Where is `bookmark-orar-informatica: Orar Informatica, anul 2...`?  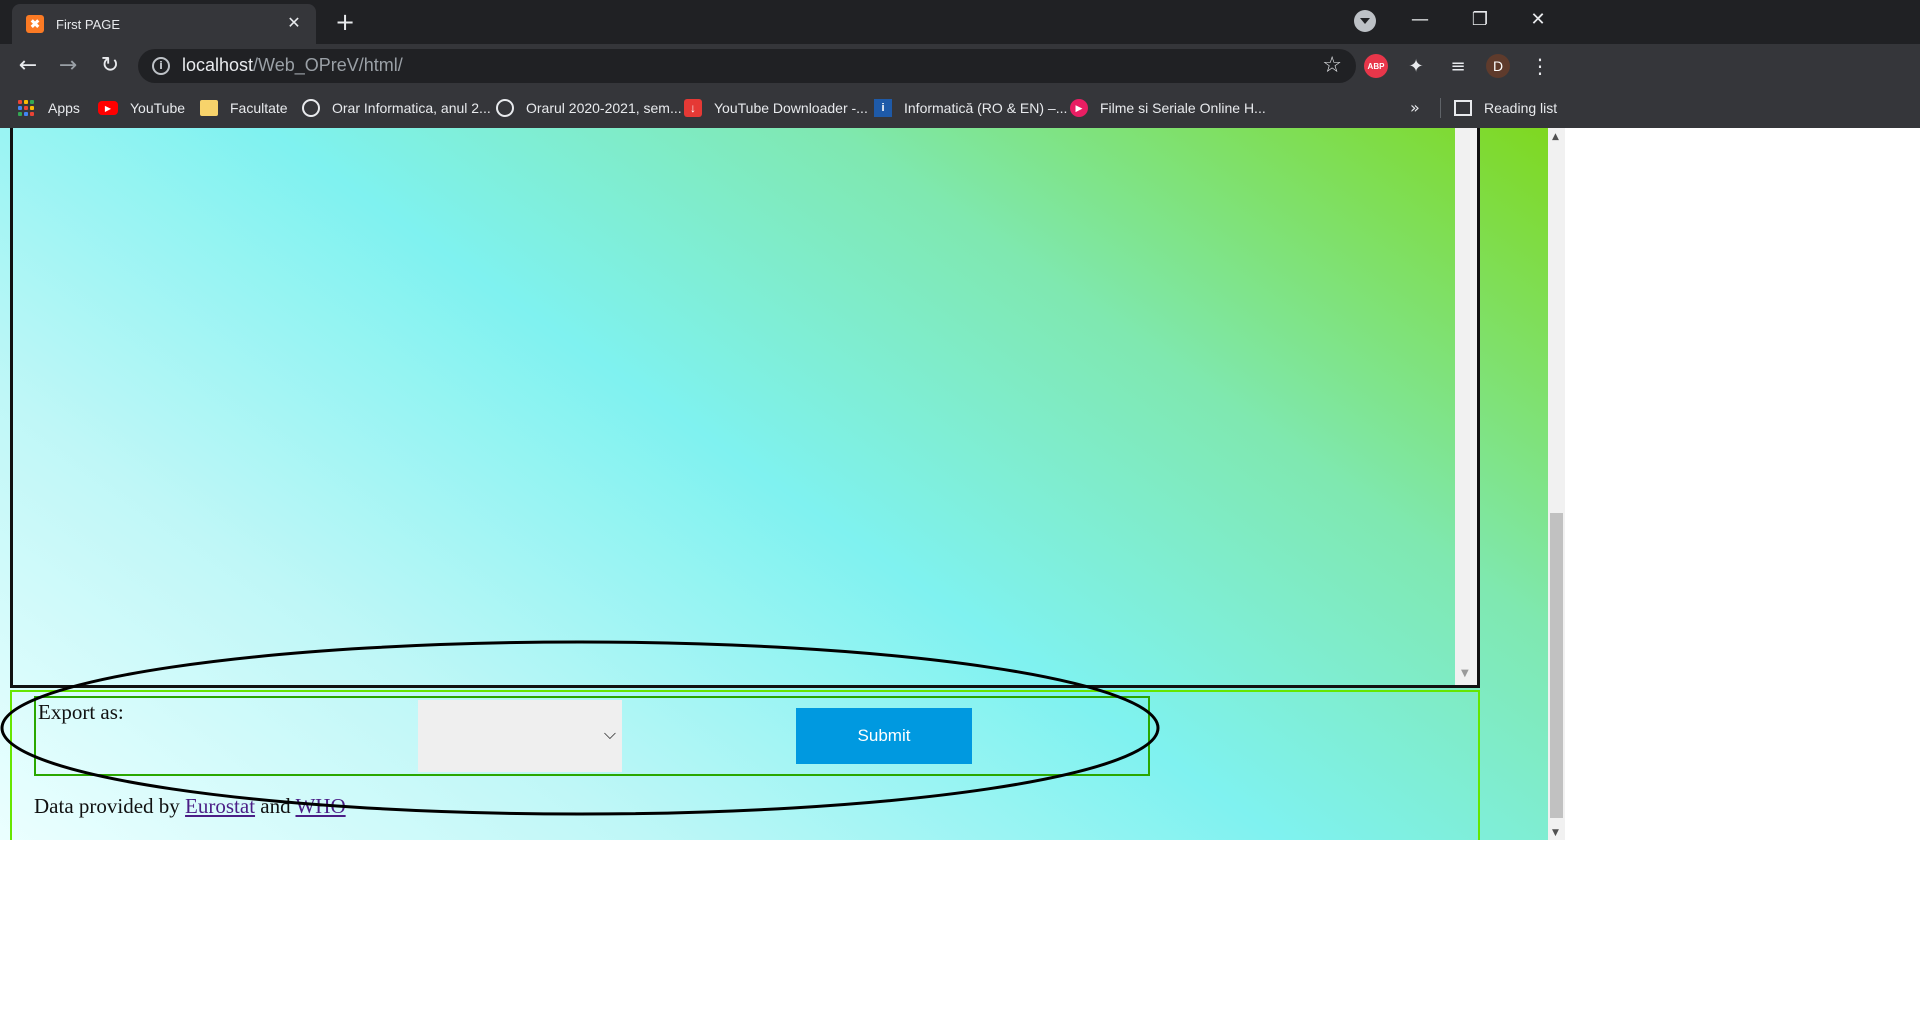
bookmark-orar-informatica: Orar Informatica, anul 2... is located at coordinates (396, 108).